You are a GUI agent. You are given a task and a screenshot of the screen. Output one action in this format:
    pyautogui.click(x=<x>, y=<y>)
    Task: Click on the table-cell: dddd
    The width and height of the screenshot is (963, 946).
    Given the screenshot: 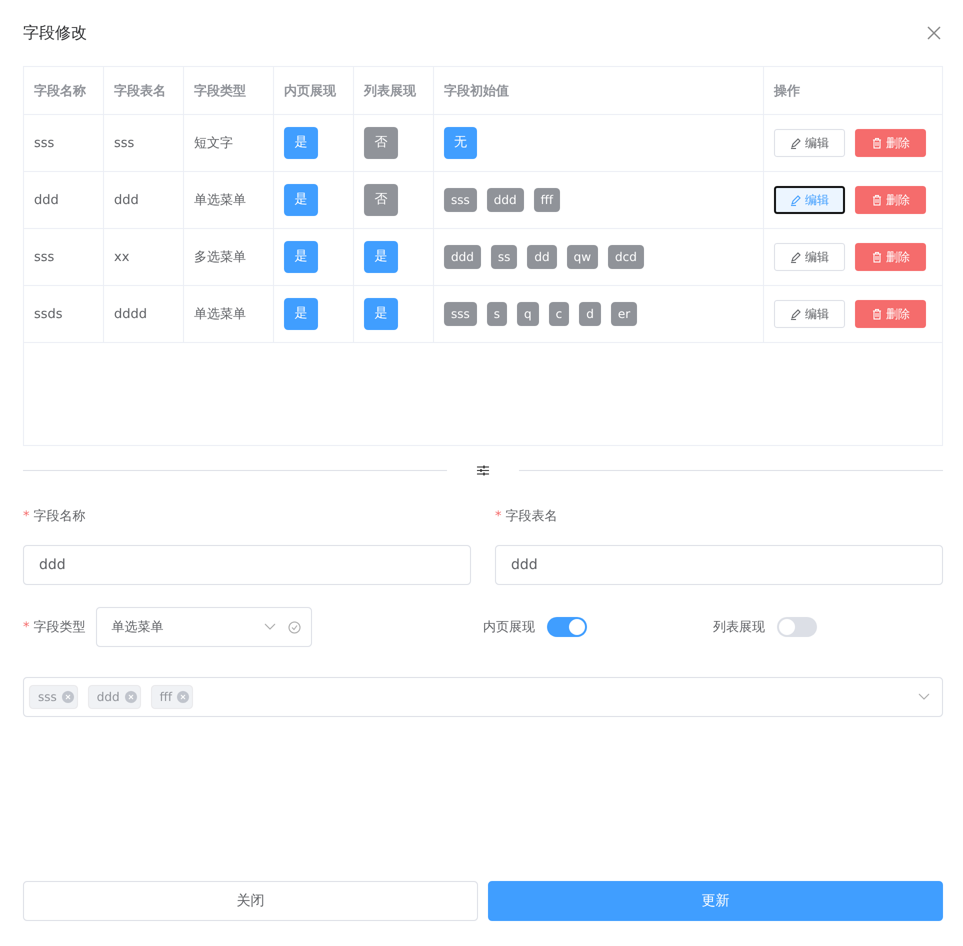 What is the action you would take?
    pyautogui.click(x=144, y=314)
    